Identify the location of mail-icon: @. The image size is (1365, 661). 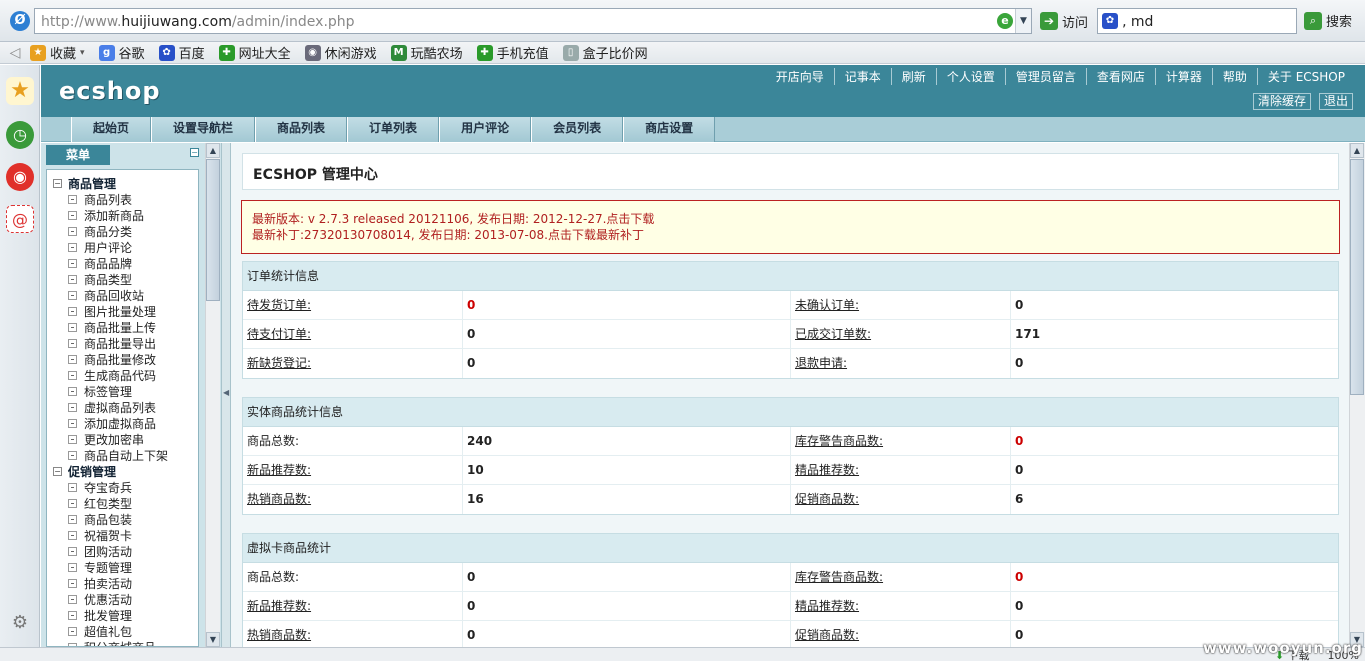
(20, 219).